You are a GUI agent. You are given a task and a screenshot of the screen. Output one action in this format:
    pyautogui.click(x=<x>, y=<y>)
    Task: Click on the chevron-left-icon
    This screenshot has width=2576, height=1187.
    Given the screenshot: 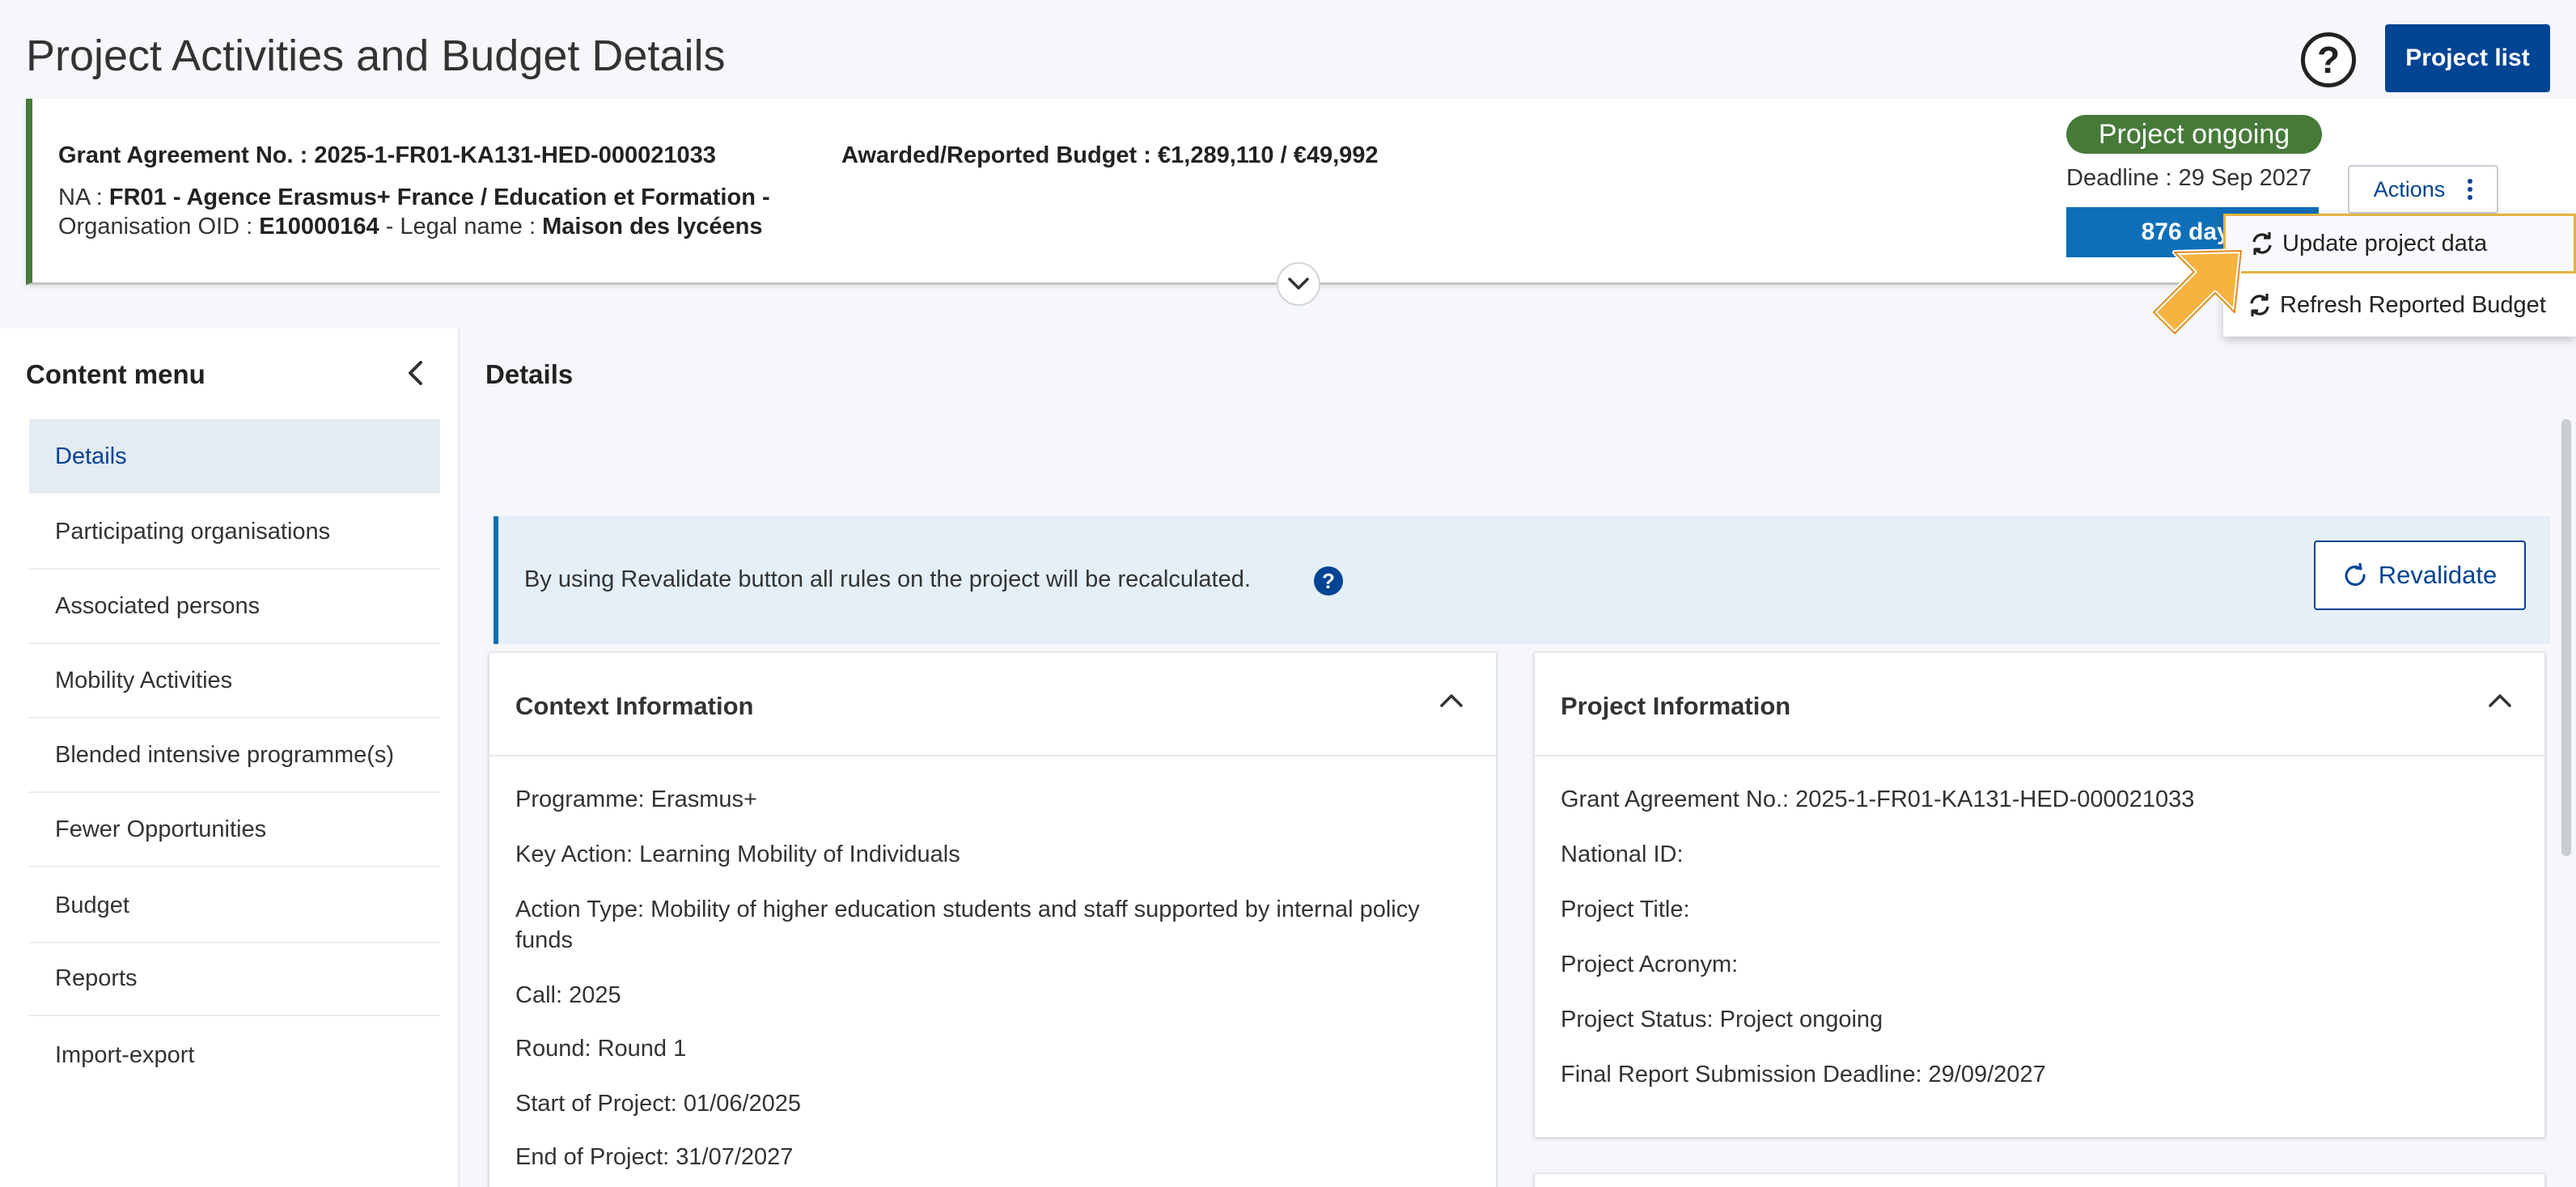 What is the action you would take?
    pyautogui.click(x=415, y=373)
    